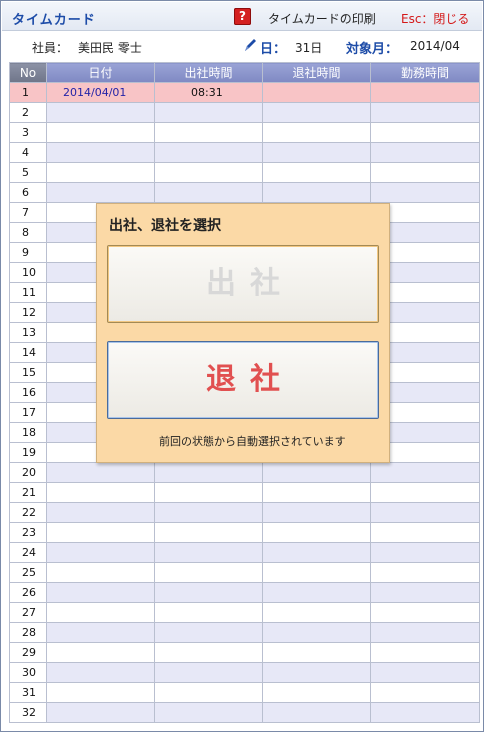  I want to click on row-number: 2, so click(28, 112).